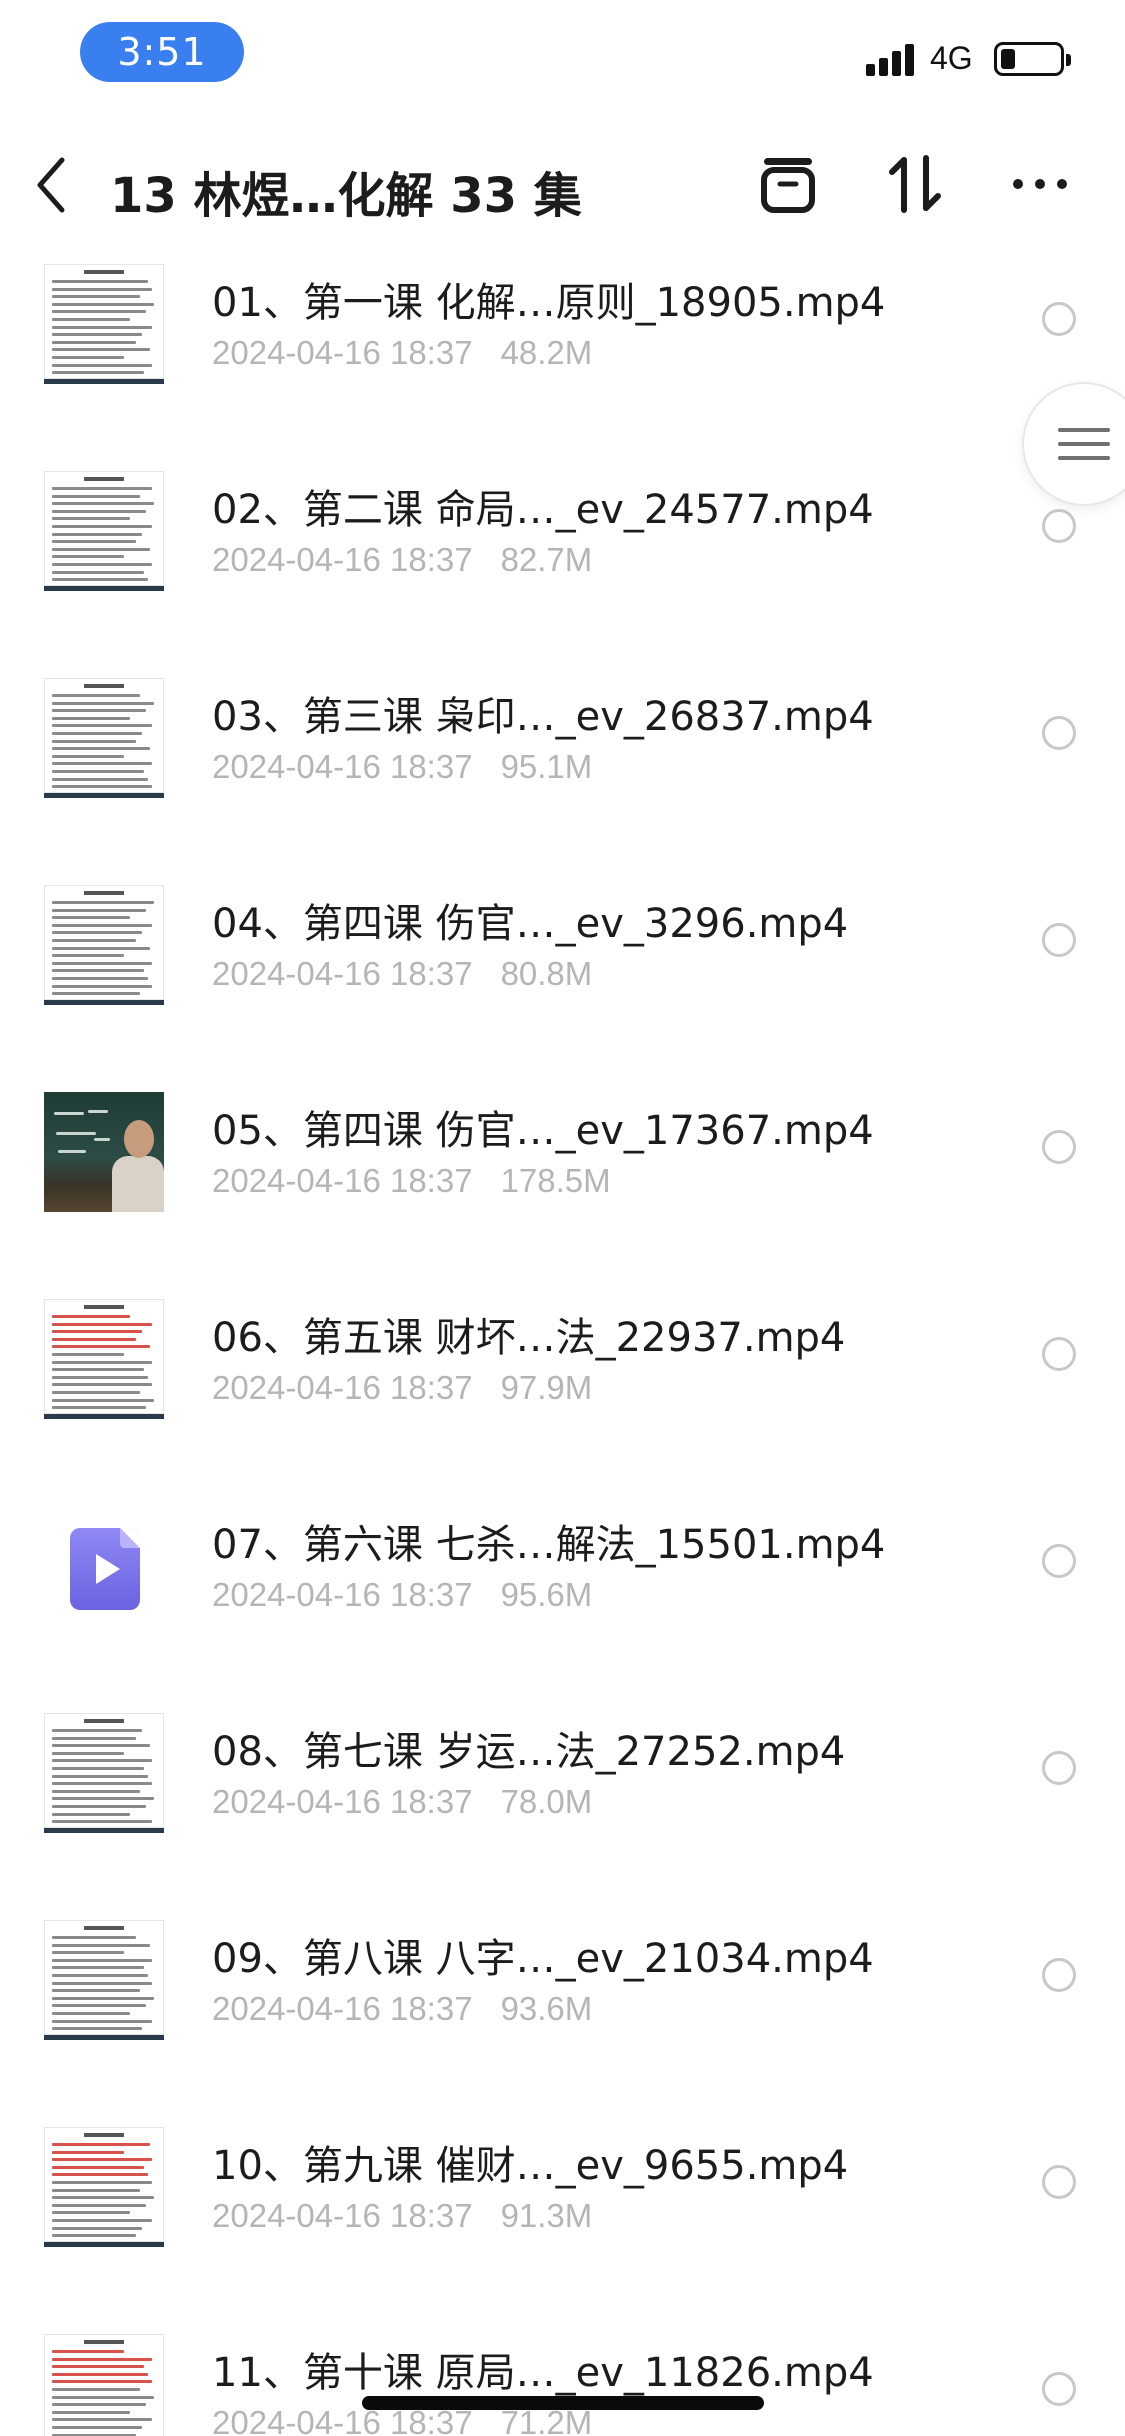 This screenshot has width=1125, height=2436. I want to click on play-icon, so click(108, 1569).